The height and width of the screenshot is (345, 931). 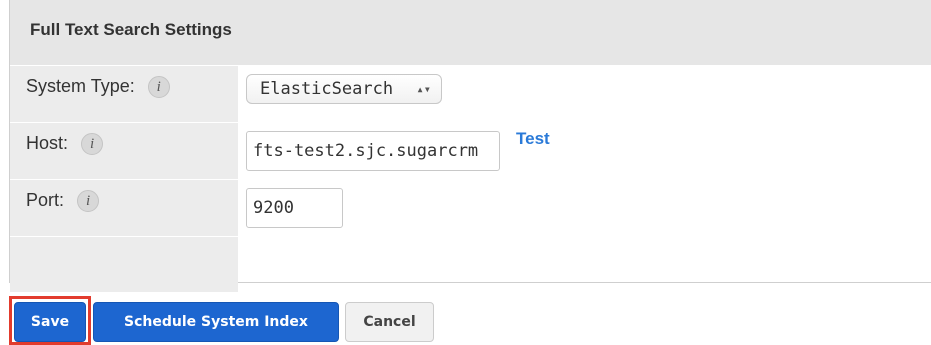 What do you see at coordinates (294, 208) in the screenshot?
I see `port-input: 9200` at bounding box center [294, 208].